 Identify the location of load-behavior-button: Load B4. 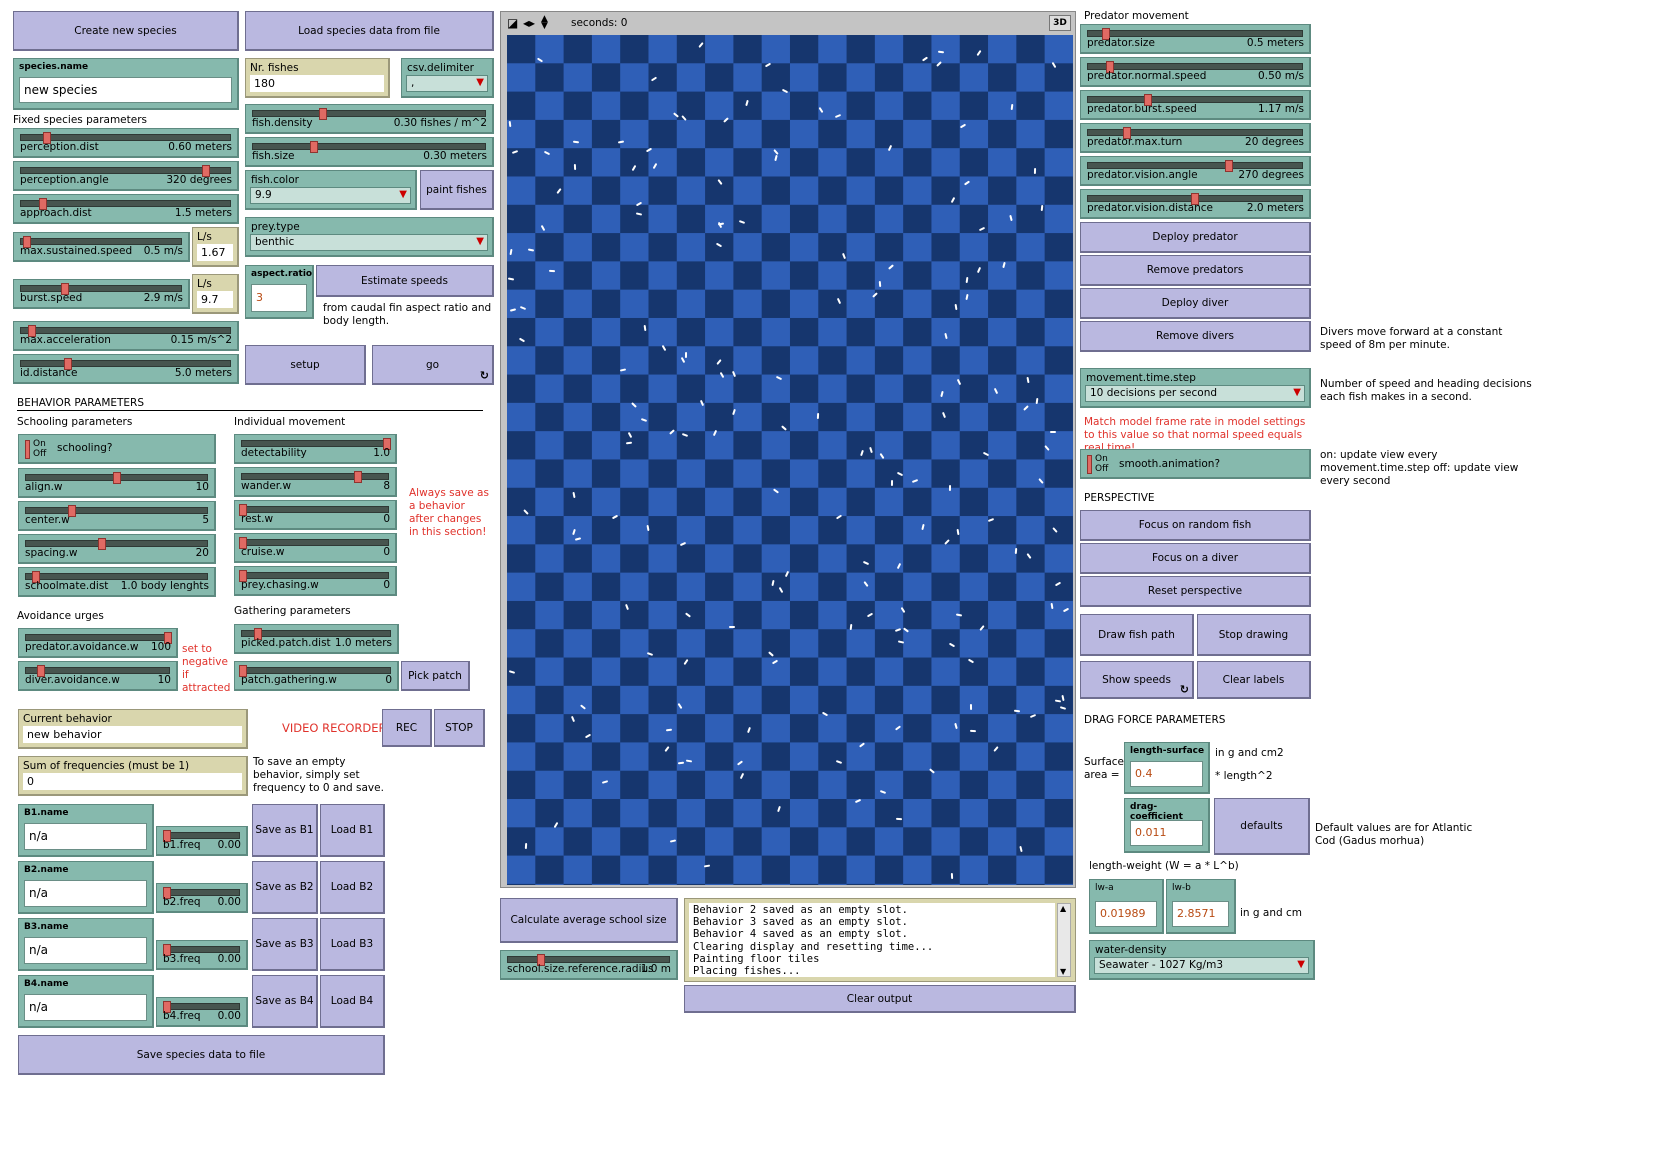
(352, 1001).